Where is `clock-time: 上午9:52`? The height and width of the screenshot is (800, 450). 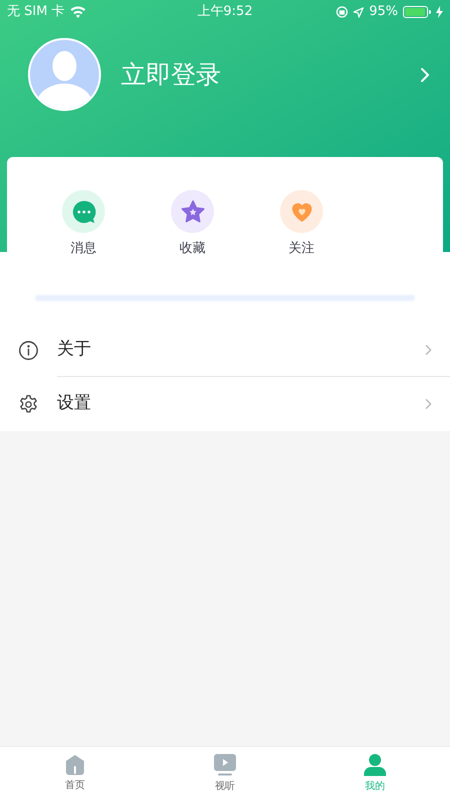
clock-time: 上午9:52 is located at coordinates (225, 12).